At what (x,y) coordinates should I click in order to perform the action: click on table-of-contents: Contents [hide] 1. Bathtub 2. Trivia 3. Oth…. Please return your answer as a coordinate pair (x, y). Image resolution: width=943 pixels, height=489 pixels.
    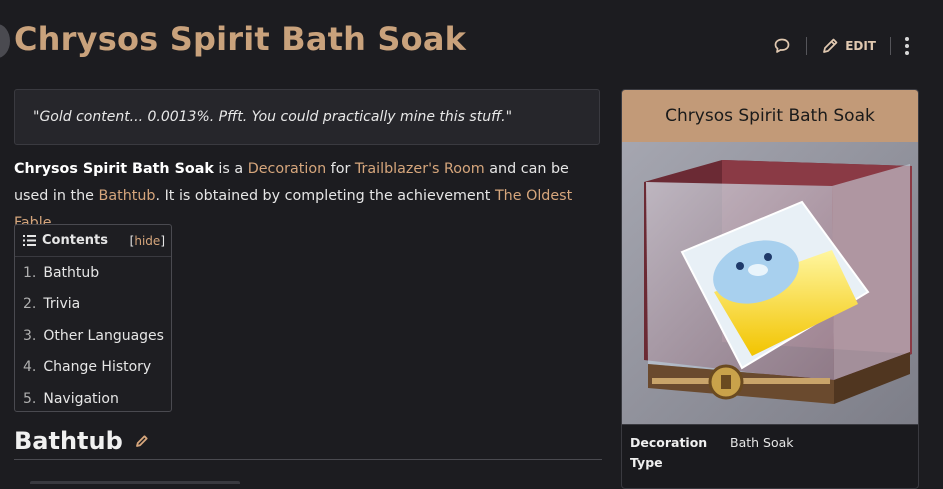
    Looking at the image, I should click on (93, 318).